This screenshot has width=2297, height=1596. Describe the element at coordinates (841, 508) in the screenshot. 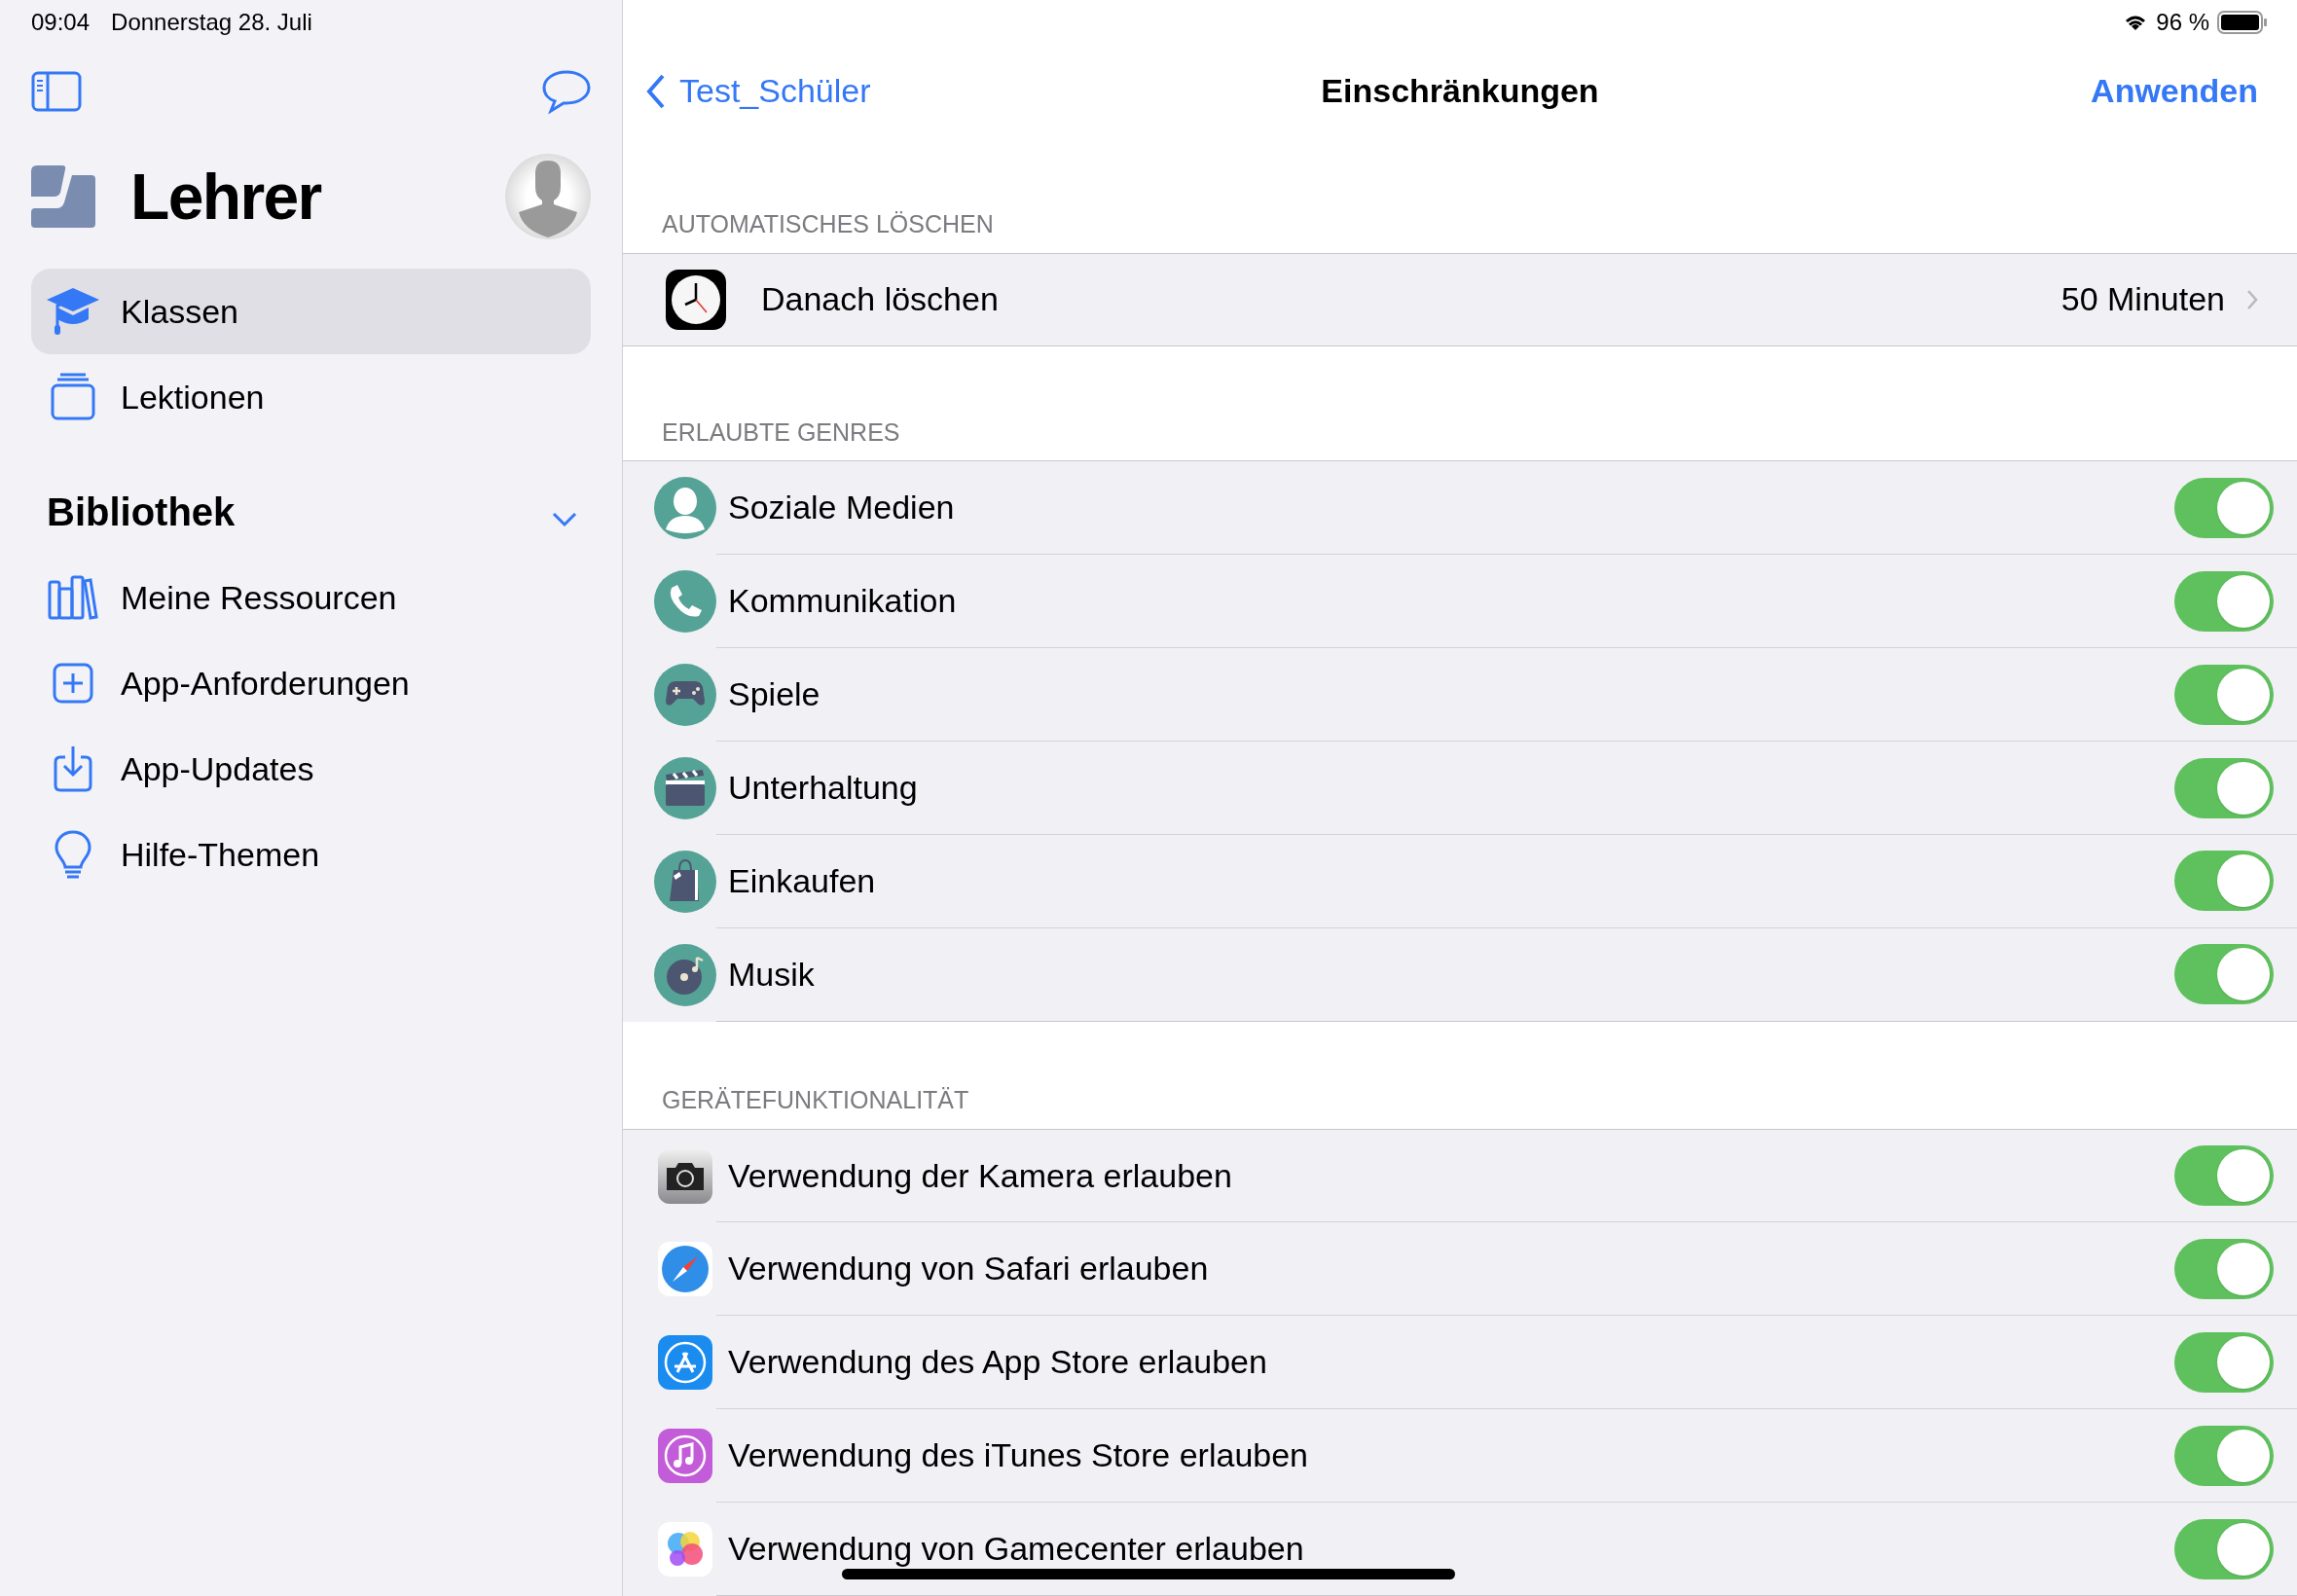

I see `setting-label: Soziale Medien` at that location.